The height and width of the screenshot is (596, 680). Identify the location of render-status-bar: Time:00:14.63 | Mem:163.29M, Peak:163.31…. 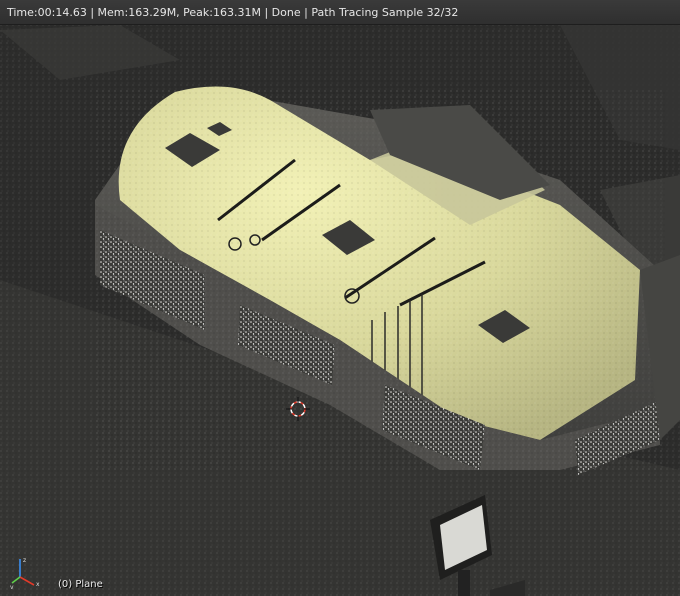
(340, 12).